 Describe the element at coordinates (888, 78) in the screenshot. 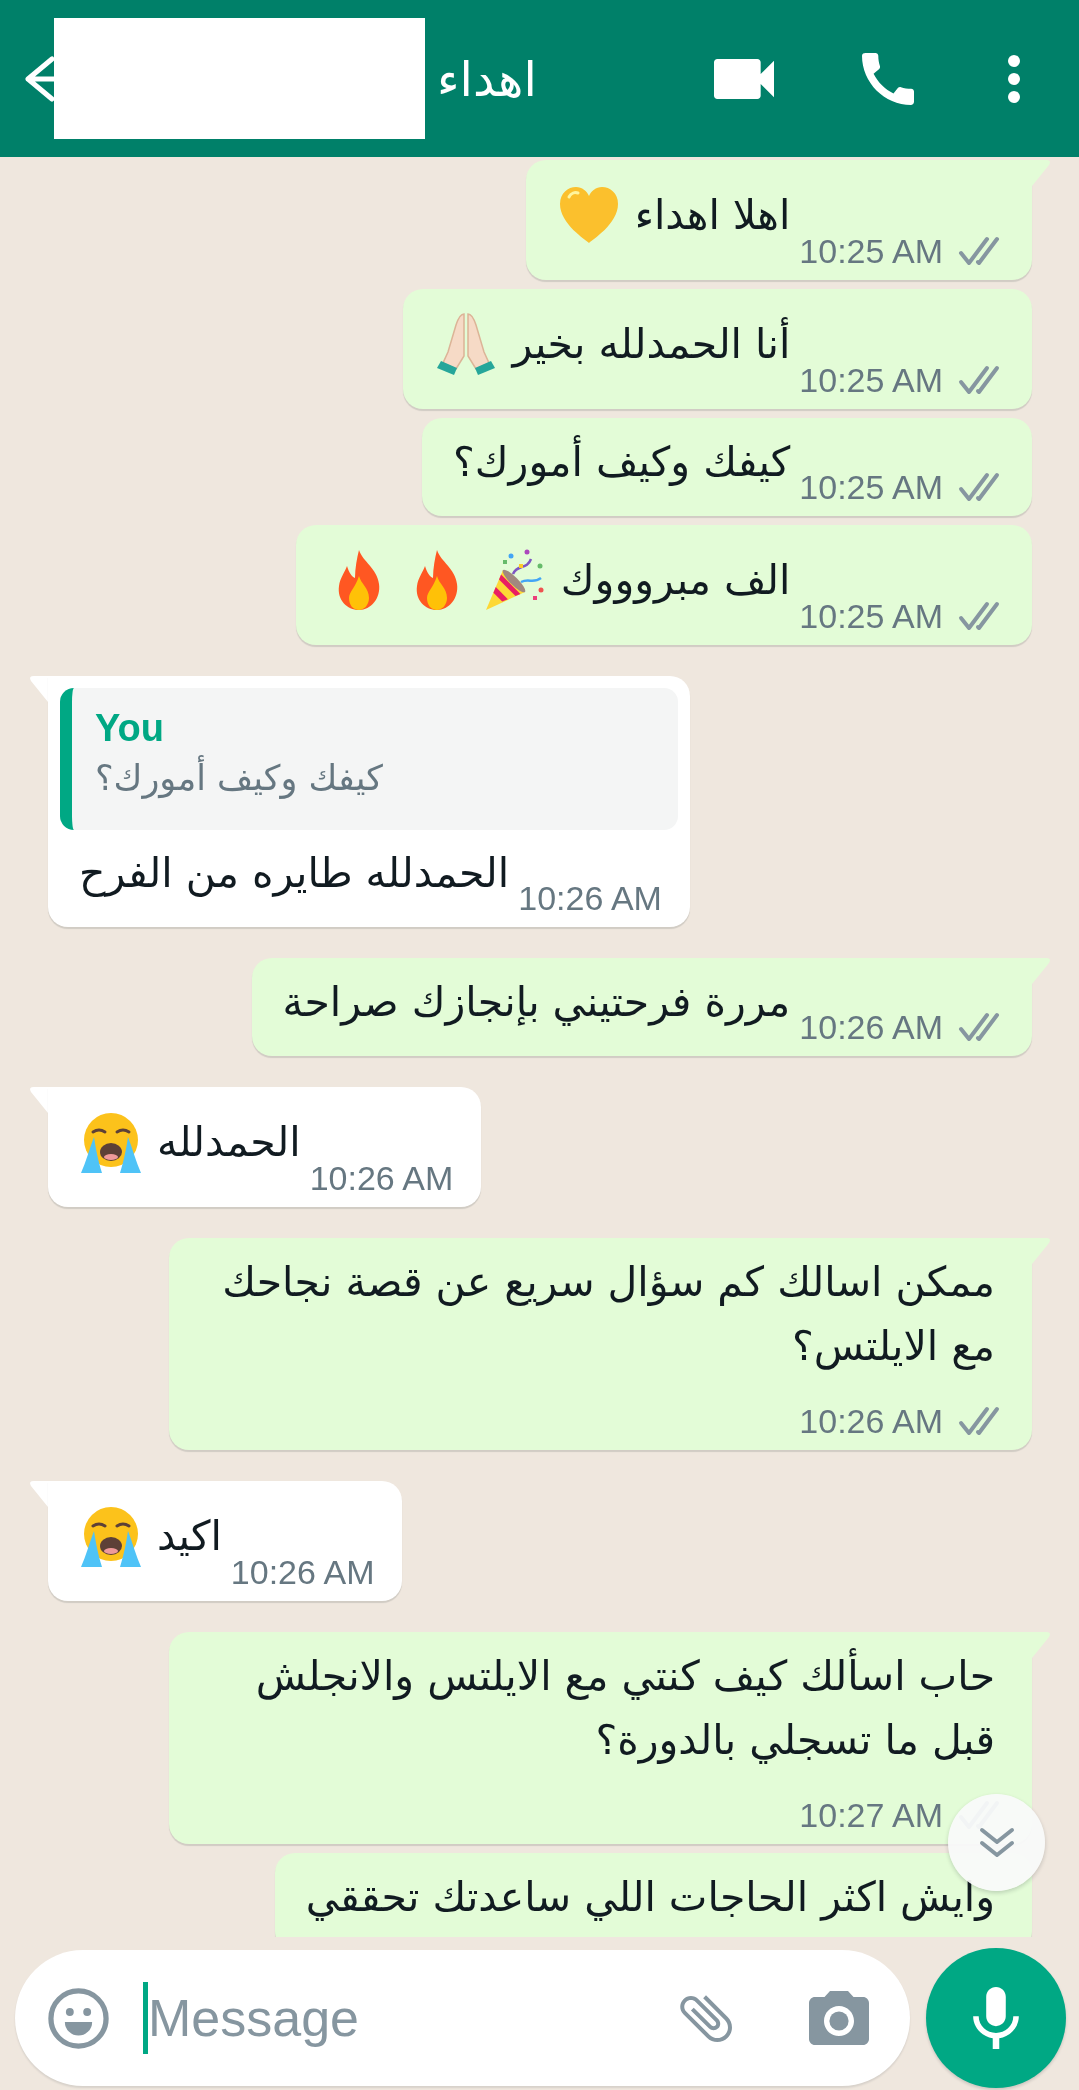

I see `phone-icon` at that location.